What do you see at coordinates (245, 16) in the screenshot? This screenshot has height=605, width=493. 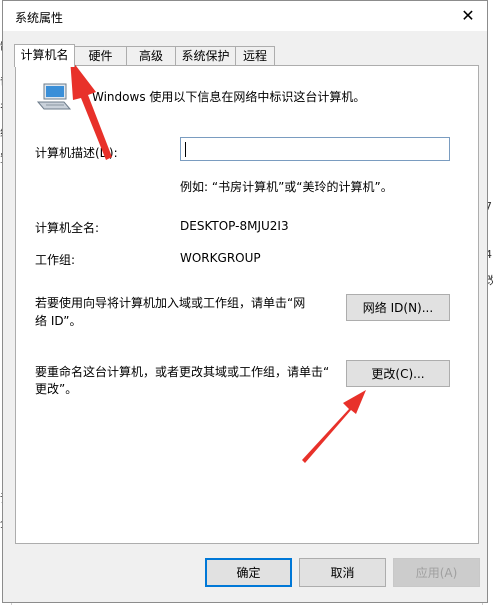 I see `title-bar: 系统属性 ✕` at bounding box center [245, 16].